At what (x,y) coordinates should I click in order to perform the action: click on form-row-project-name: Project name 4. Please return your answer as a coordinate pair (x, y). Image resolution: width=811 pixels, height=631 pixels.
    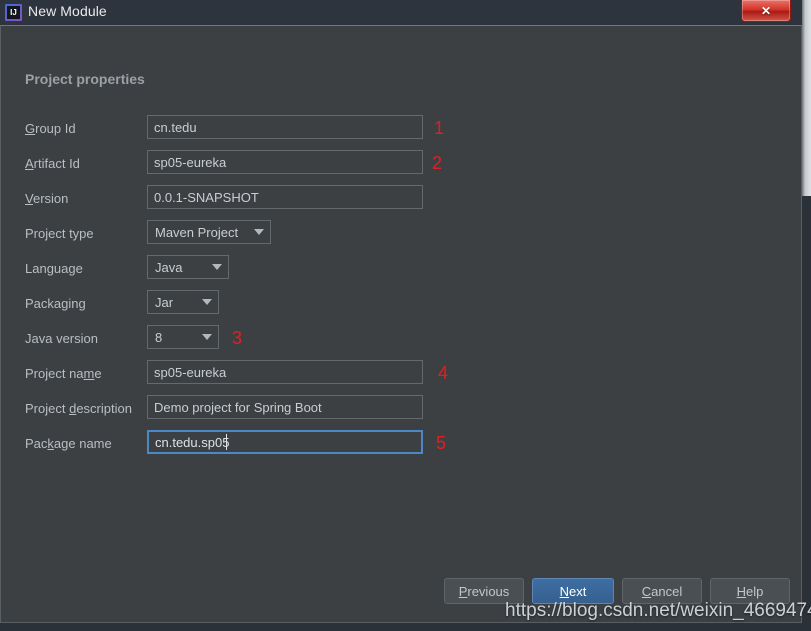
    Looking at the image, I should click on (401, 377).